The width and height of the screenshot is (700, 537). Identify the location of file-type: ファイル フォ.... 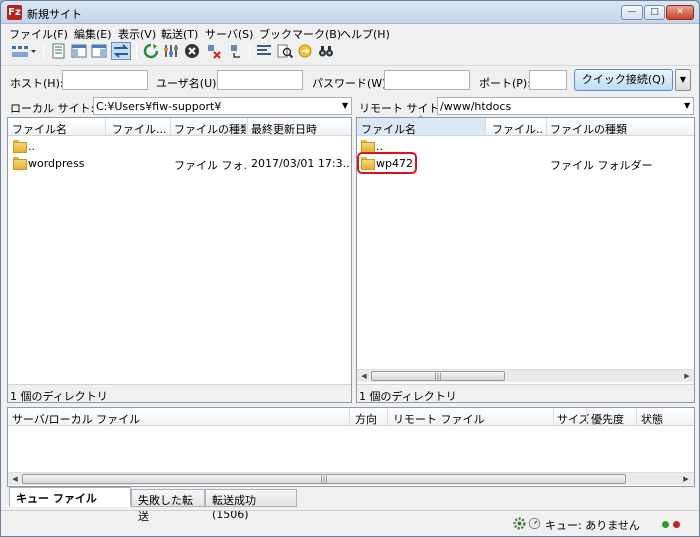
(210, 165).